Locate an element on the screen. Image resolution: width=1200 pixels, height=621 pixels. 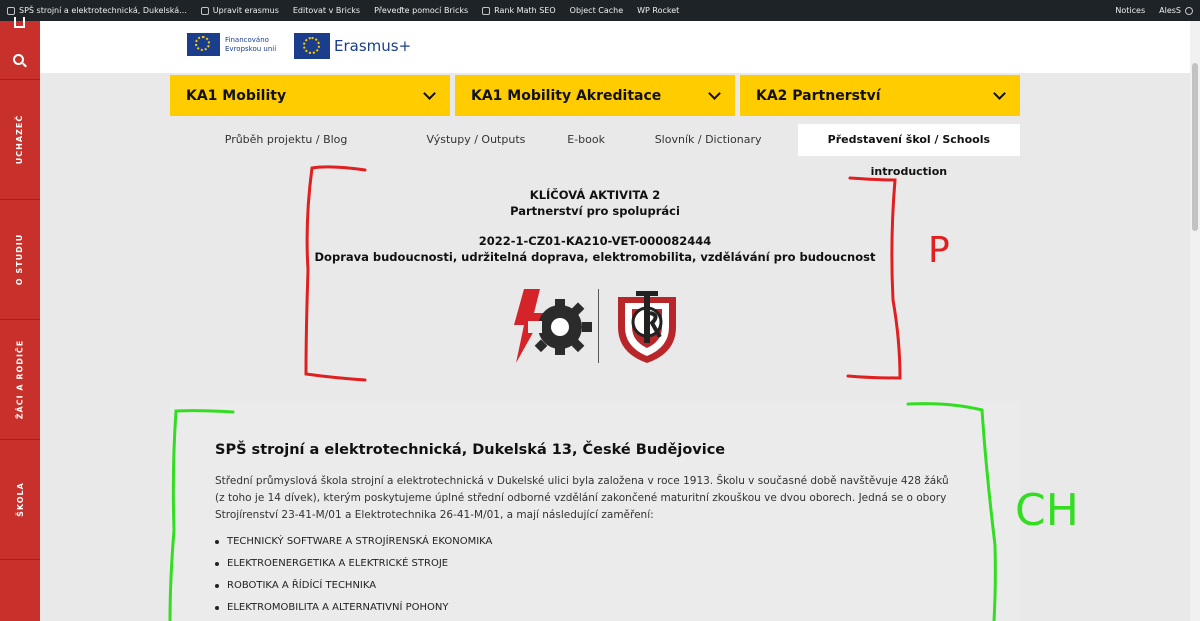
tab-ebook: E-book is located at coordinates (586, 140).